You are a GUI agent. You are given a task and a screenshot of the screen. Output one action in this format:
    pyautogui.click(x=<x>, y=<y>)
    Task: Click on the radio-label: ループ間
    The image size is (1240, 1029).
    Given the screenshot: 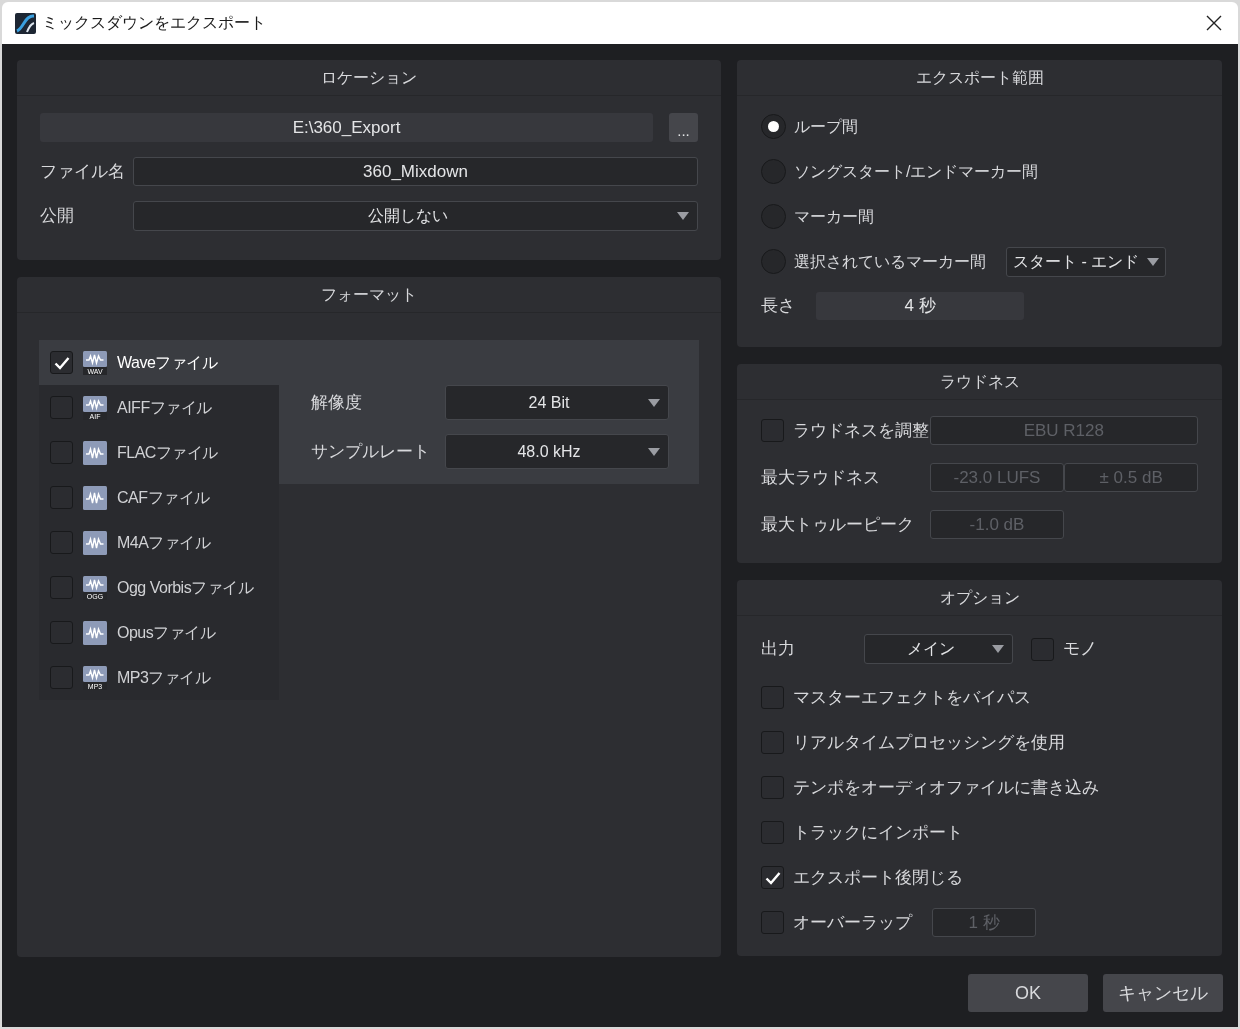 What is the action you would take?
    pyautogui.click(x=826, y=126)
    